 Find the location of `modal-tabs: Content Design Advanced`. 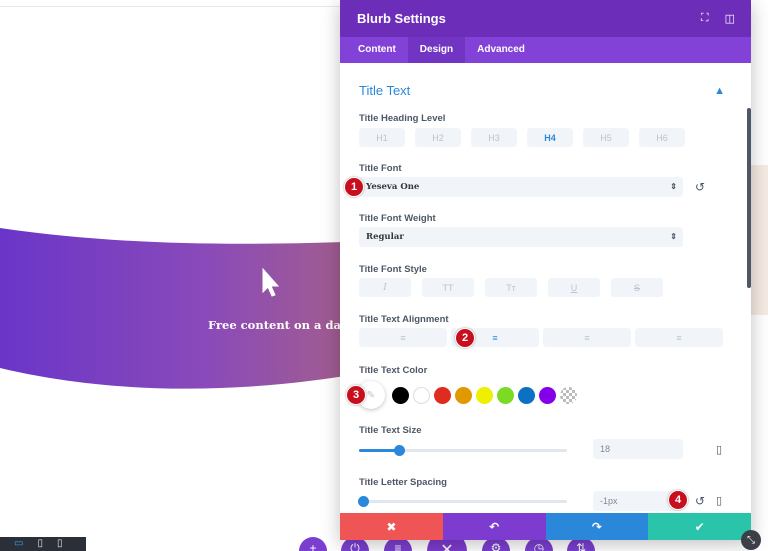

modal-tabs: Content Design Advanced is located at coordinates (545, 50).